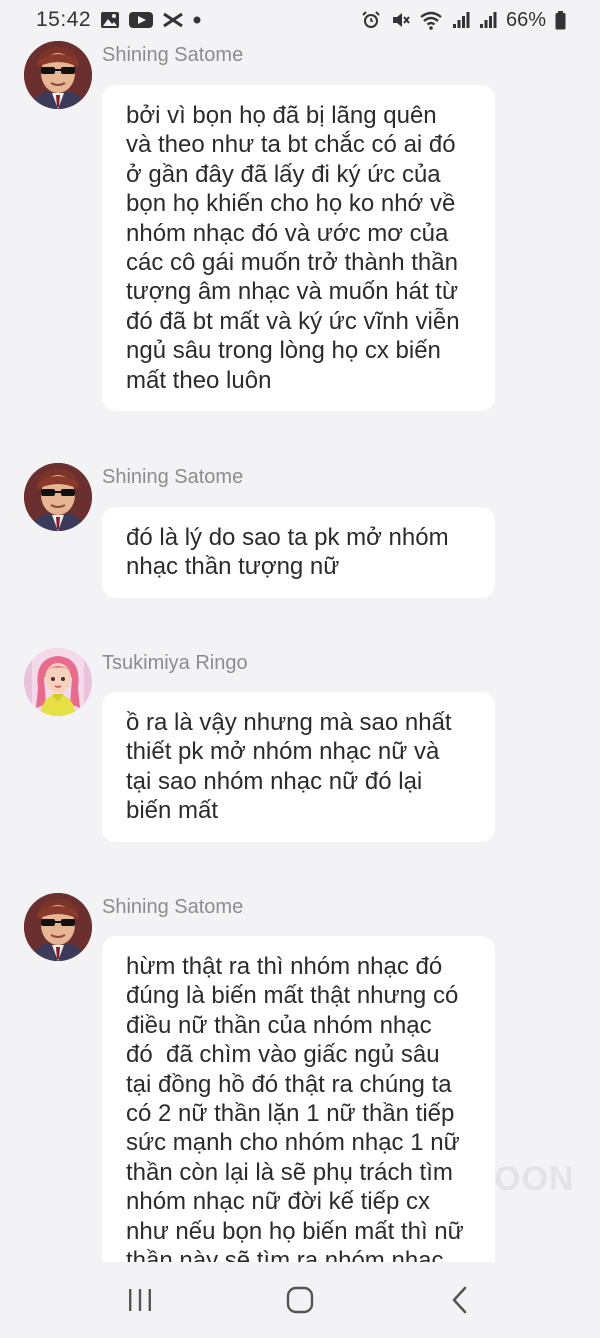 This screenshot has height=1338, width=600. What do you see at coordinates (431, 20) in the screenshot?
I see `wifi-icon` at bounding box center [431, 20].